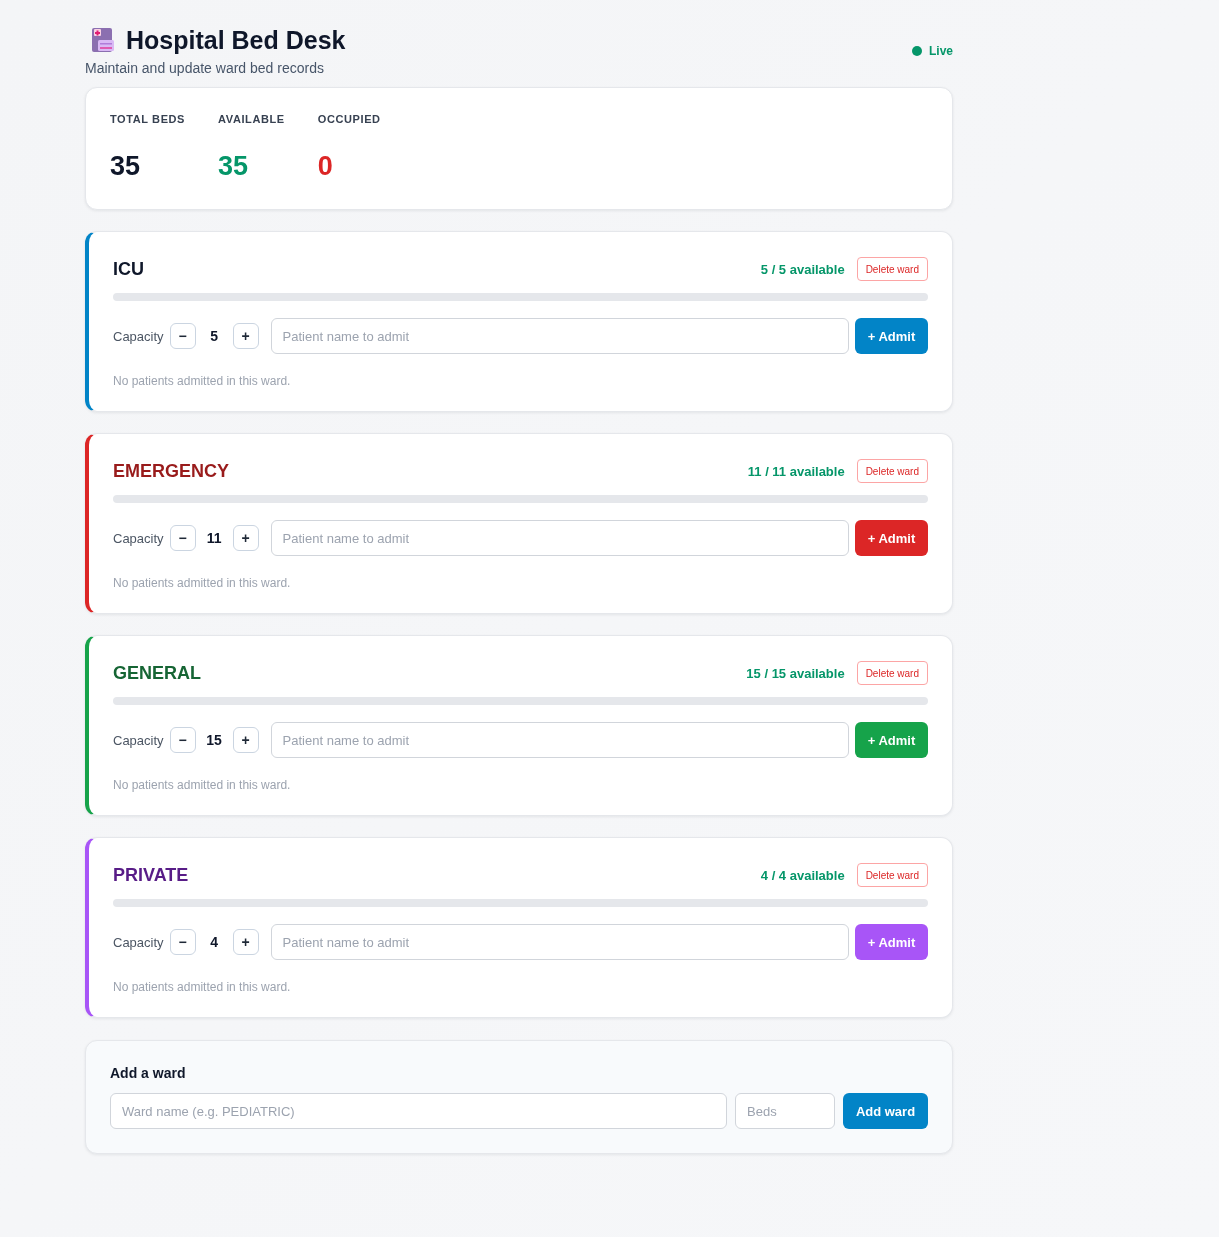 The height and width of the screenshot is (1237, 1219). What do you see at coordinates (236, 40) in the screenshot?
I see `page-title: Hospital Bed Desk` at bounding box center [236, 40].